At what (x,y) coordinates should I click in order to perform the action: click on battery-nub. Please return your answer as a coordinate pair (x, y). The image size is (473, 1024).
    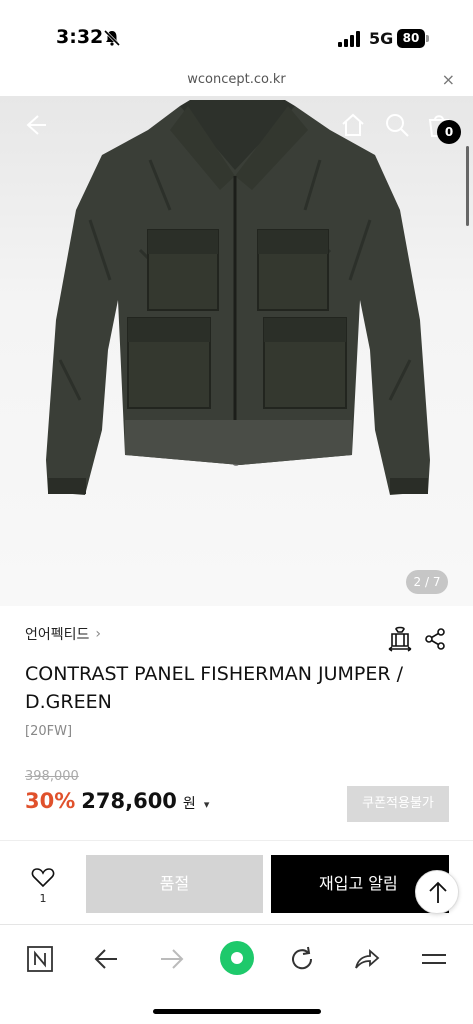
    Looking at the image, I should click on (427, 38).